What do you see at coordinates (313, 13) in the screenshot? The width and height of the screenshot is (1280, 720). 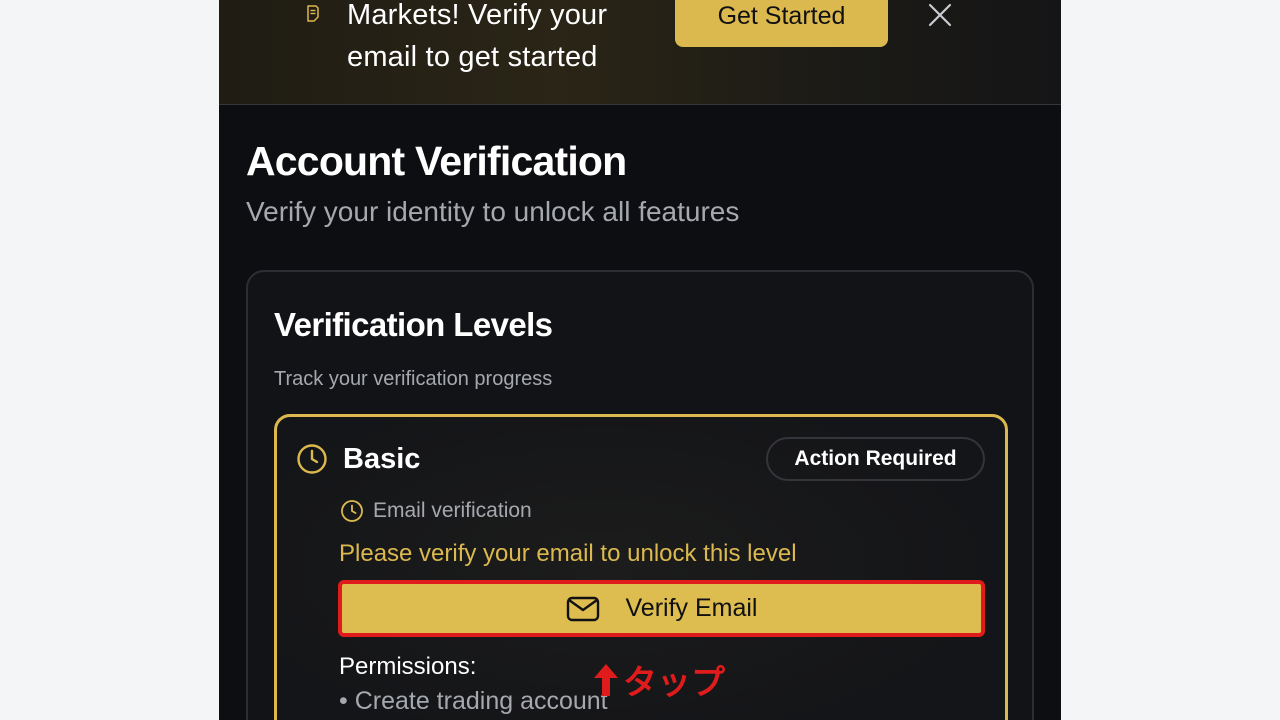 I see `document-icon` at bounding box center [313, 13].